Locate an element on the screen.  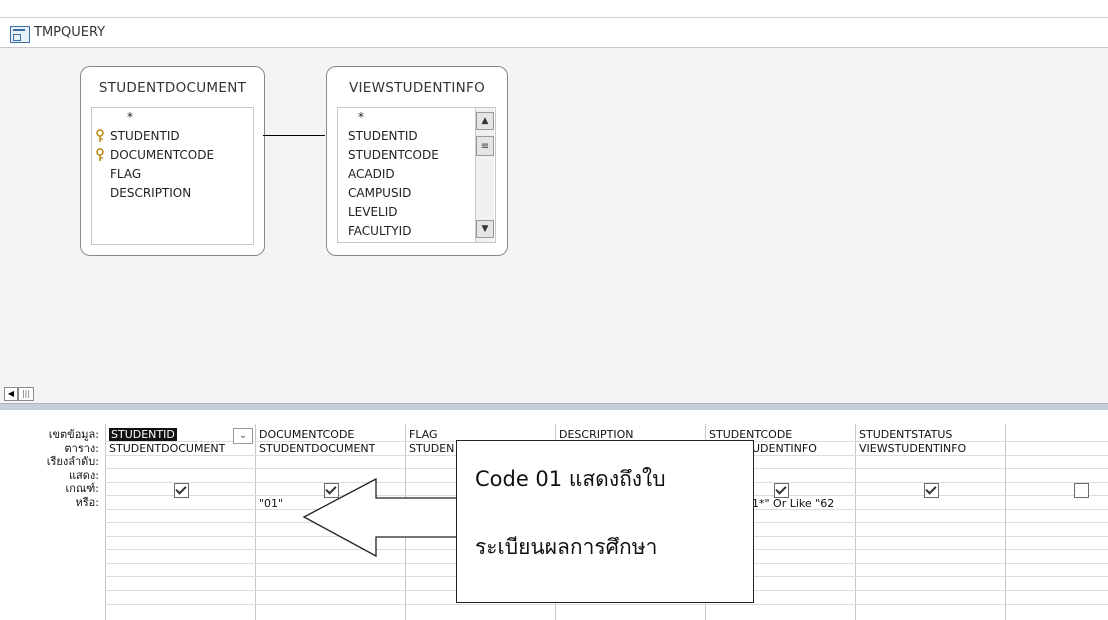
row-label-criteria: เกณฑ์: is located at coordinates (82, 488).